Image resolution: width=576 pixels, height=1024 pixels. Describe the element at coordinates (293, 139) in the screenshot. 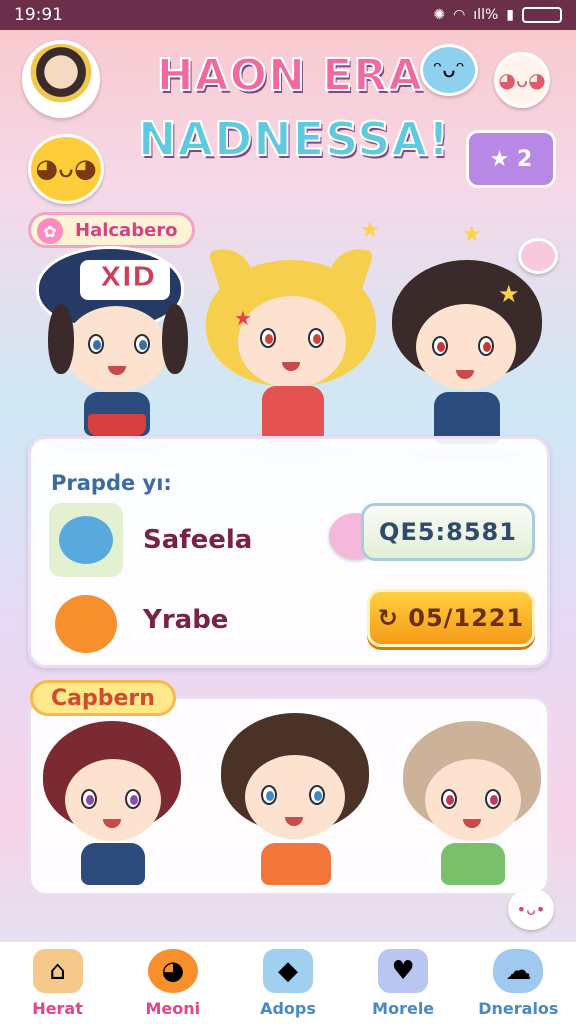

I see `game-title-line2: NADNESSA!` at that location.